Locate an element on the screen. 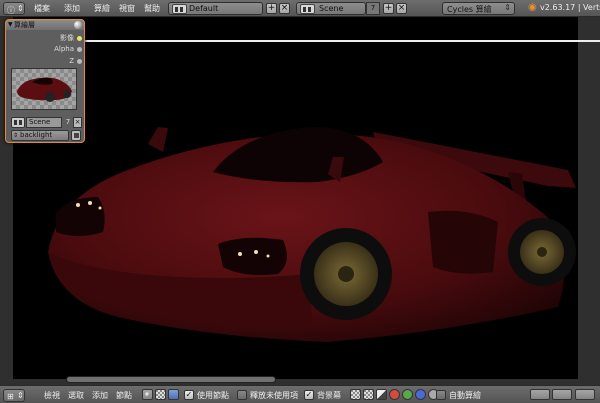 The width and height of the screenshot is (600, 403). use-nodes-label: 使用節點 is located at coordinates (213, 395).